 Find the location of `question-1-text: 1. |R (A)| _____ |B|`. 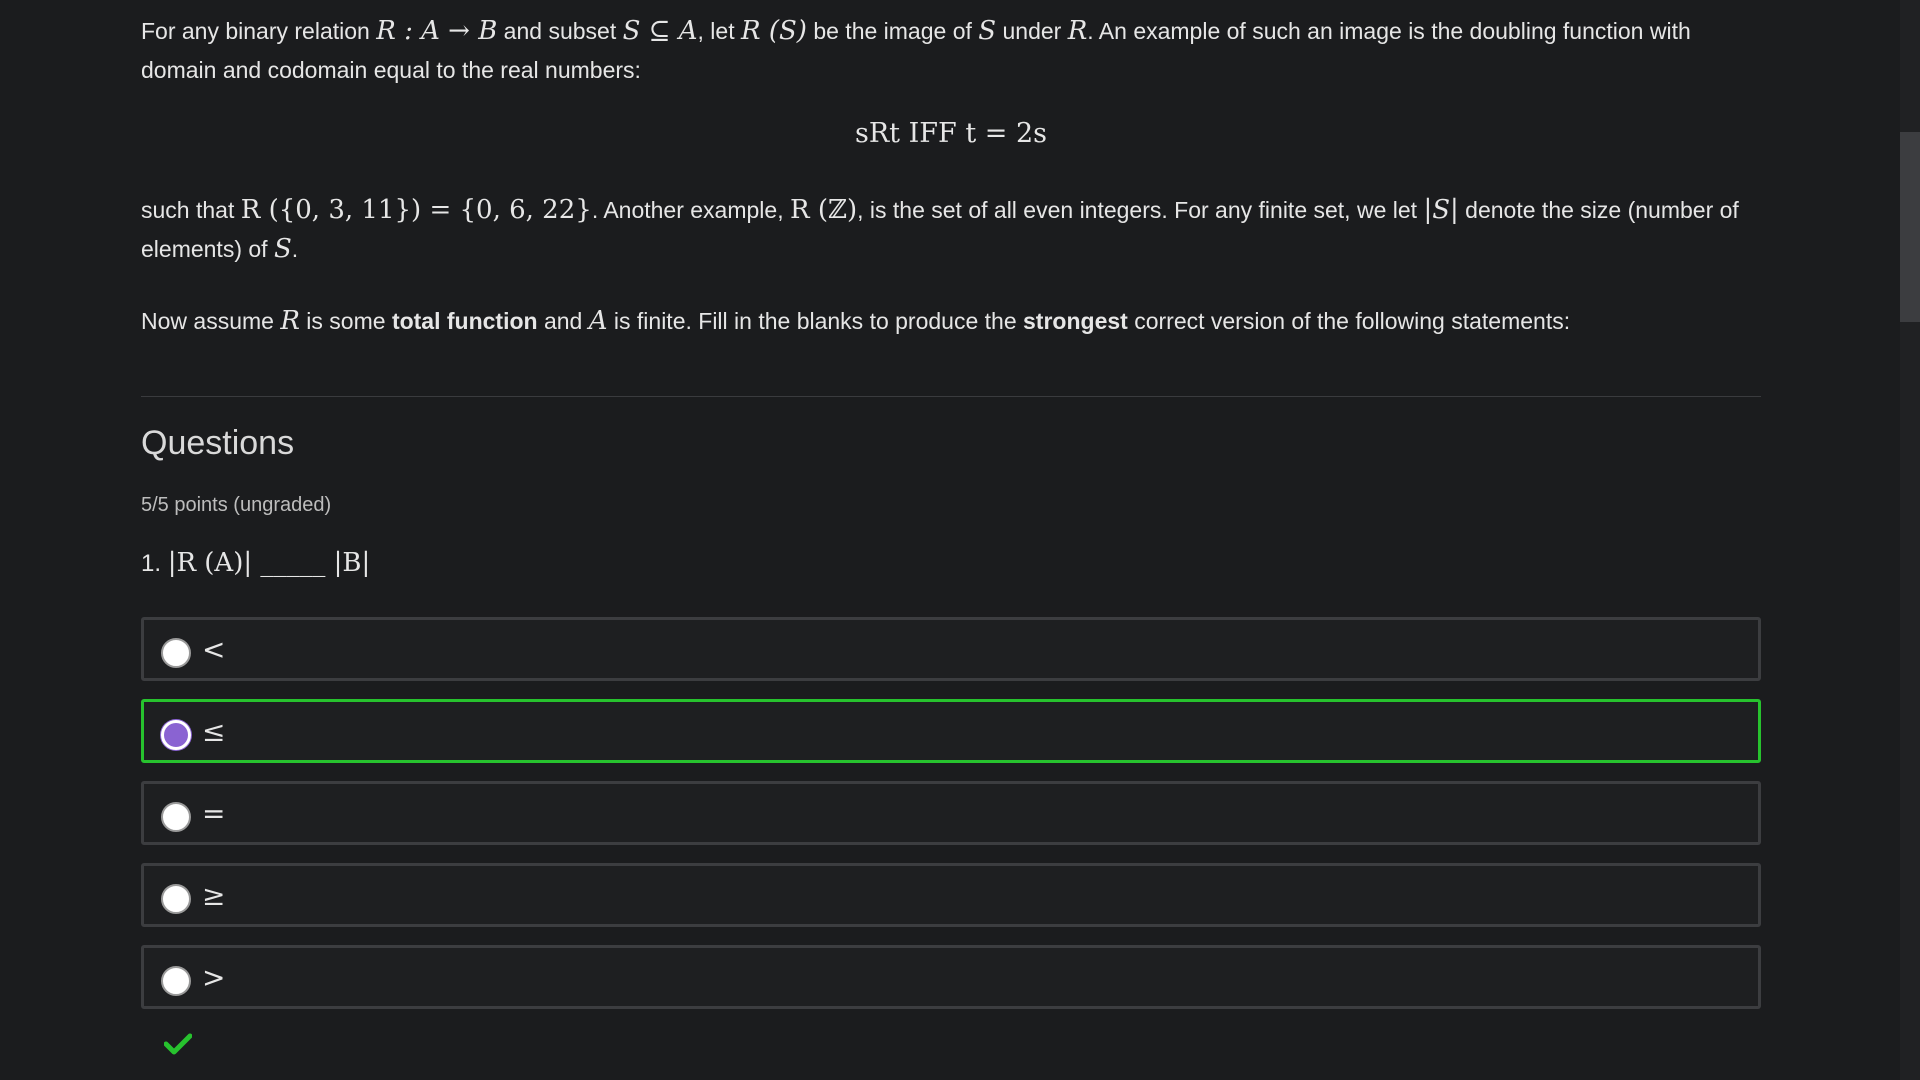

question-1-text: 1. |R (A)| _____ |B| is located at coordinates (255, 563).